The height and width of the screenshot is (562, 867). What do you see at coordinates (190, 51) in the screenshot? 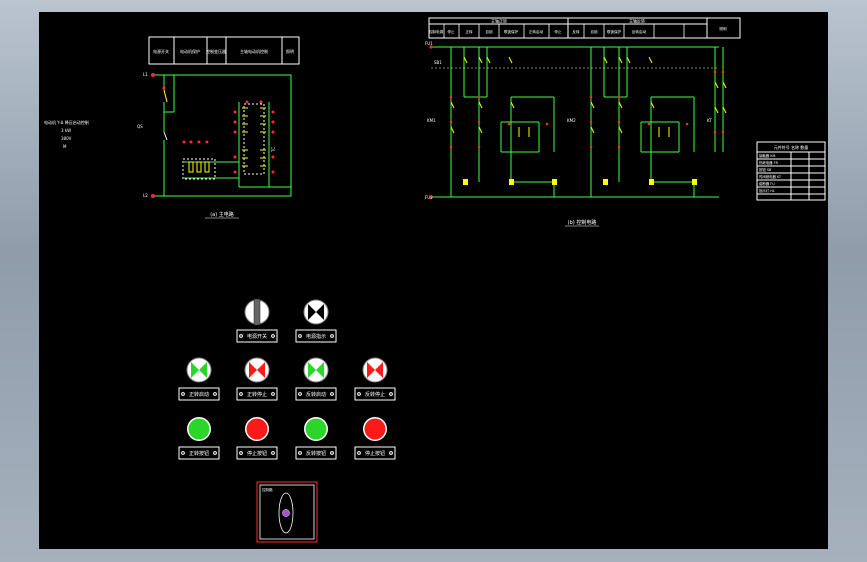
I see `left-table-header-1: 电动机保护` at bounding box center [190, 51].